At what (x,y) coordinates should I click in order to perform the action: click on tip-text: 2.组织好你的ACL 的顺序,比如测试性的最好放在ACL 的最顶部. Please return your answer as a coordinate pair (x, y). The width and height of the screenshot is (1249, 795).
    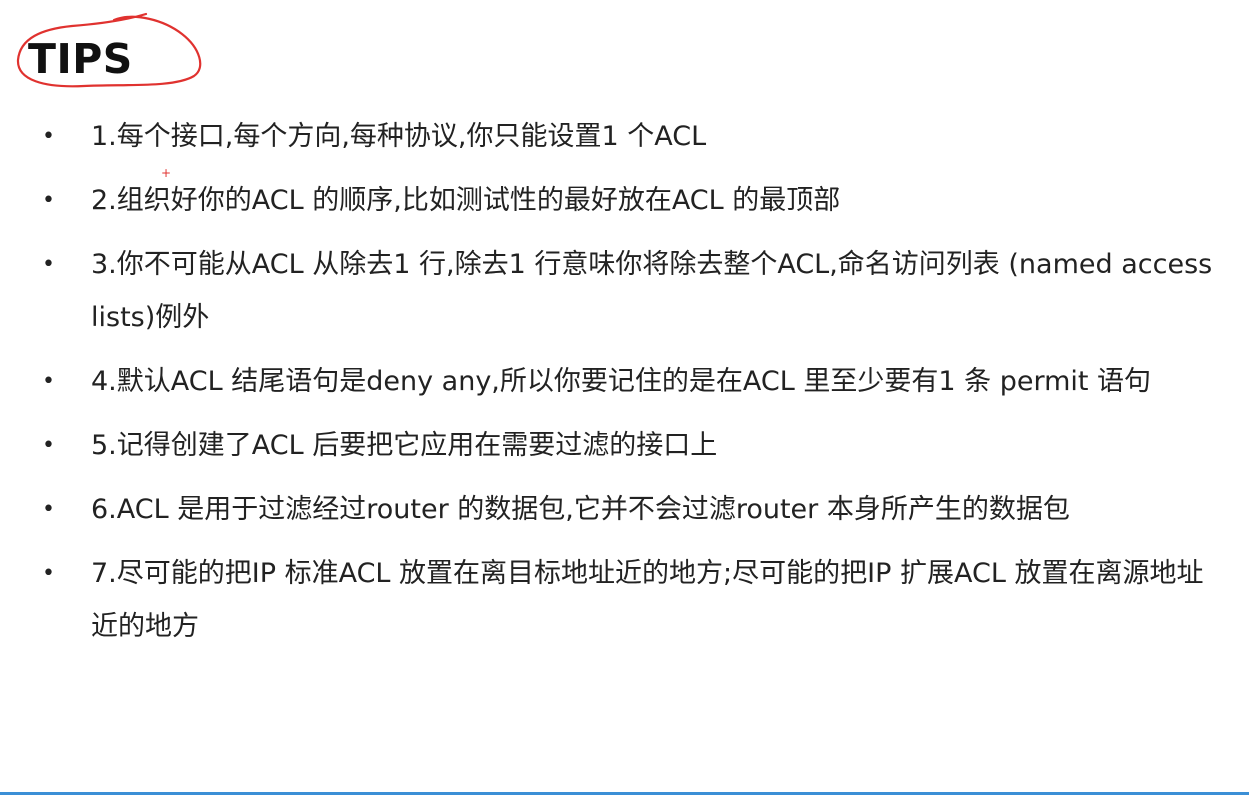
    Looking at the image, I should click on (466, 200).